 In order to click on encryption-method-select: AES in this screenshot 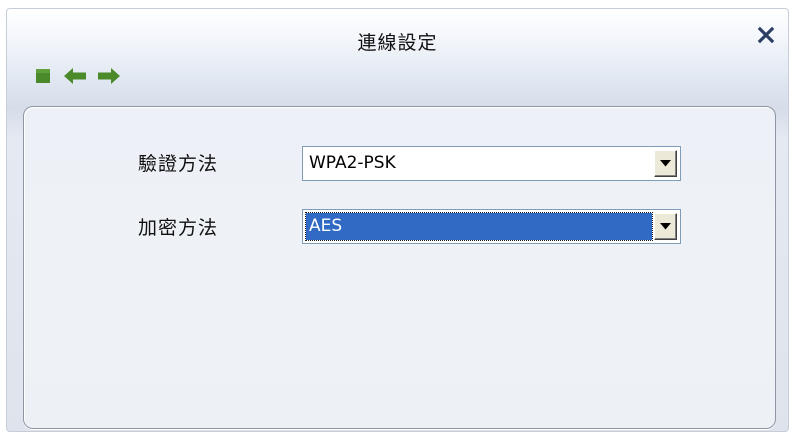, I will do `click(491, 226)`.